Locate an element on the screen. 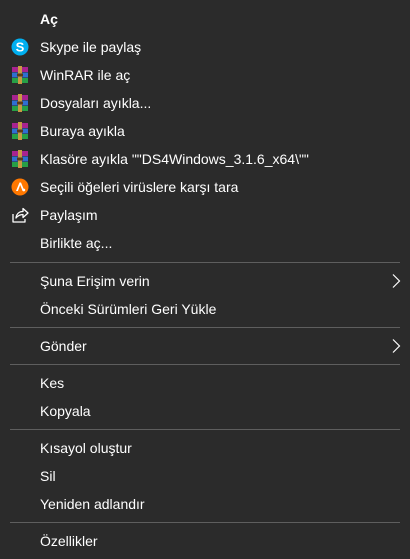 This screenshot has width=410, height=559. menu-item-label: Paylaşım is located at coordinates (69, 215).